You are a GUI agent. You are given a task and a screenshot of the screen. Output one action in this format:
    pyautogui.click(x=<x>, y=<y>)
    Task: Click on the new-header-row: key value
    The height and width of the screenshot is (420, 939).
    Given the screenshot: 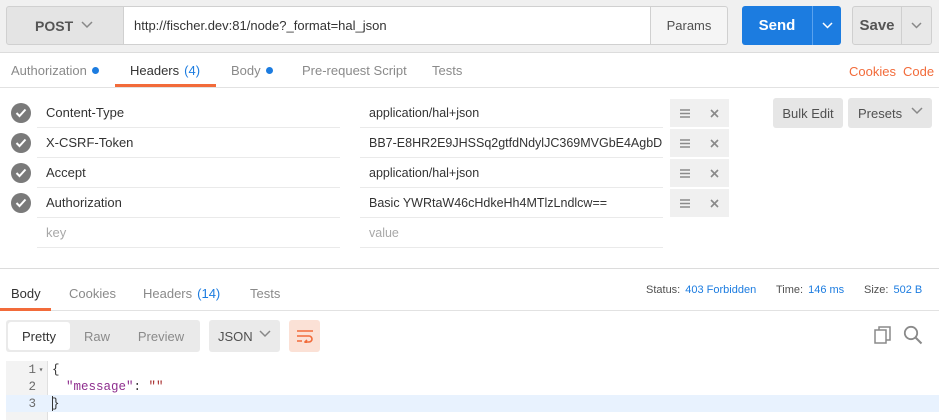 What is the action you would take?
    pyautogui.click(x=469, y=233)
    